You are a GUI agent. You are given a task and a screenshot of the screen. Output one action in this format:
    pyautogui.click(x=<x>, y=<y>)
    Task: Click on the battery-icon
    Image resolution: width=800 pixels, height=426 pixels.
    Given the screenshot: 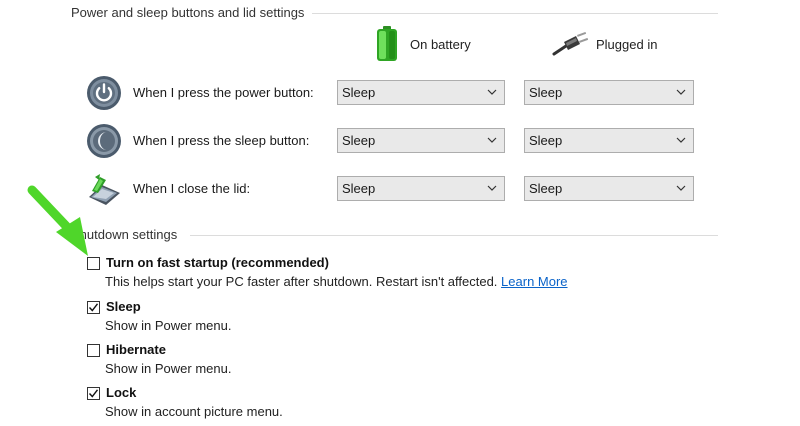 What is the action you would take?
    pyautogui.click(x=387, y=43)
    